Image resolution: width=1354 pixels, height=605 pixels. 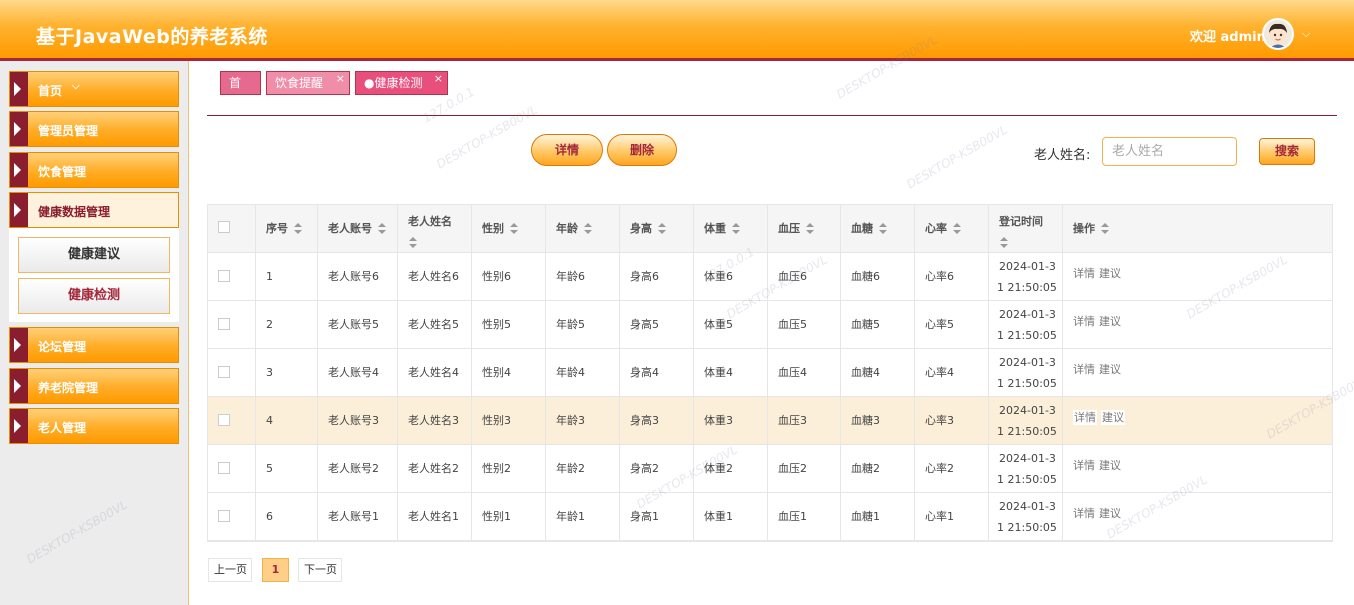 I want to click on search-button: 搜索, so click(x=1287, y=151).